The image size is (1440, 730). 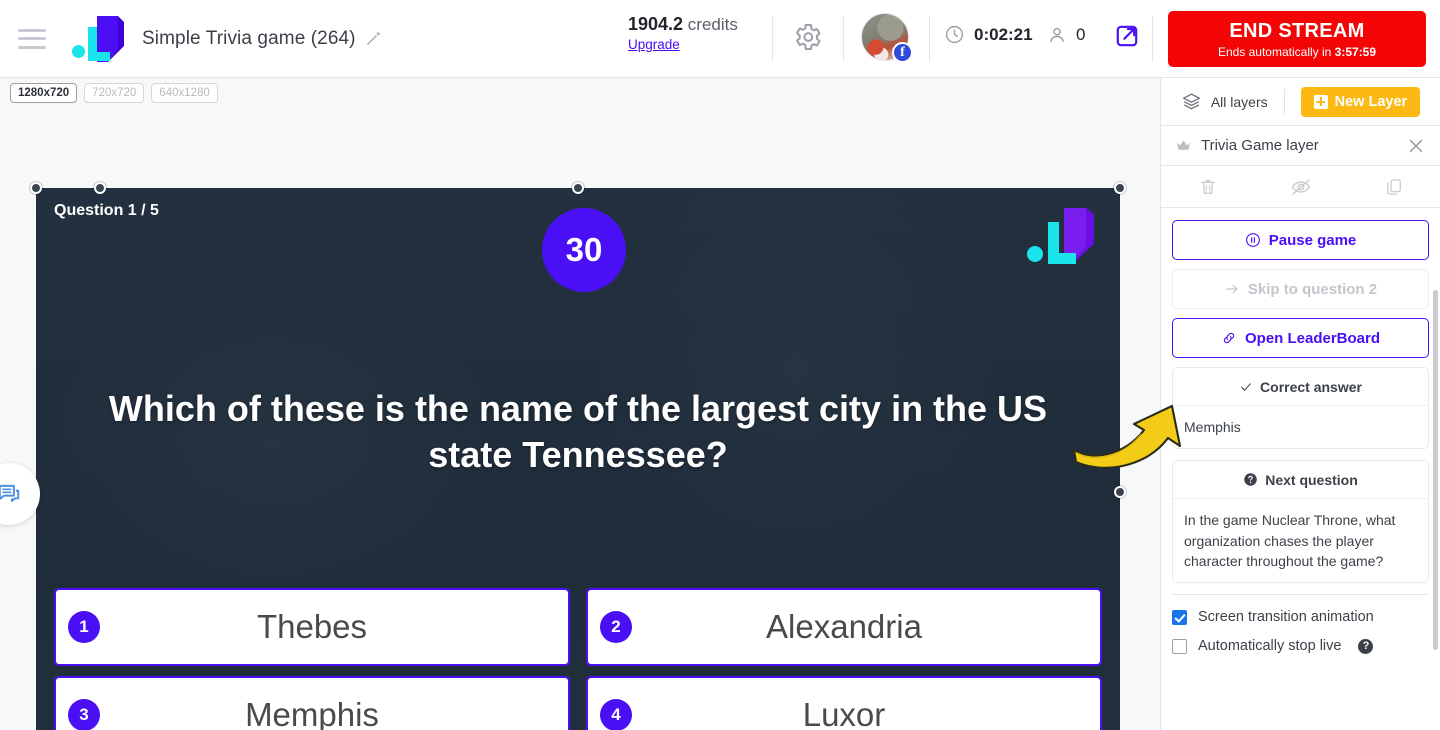 What do you see at coordinates (1183, 145) in the screenshot?
I see `crown-icon` at bounding box center [1183, 145].